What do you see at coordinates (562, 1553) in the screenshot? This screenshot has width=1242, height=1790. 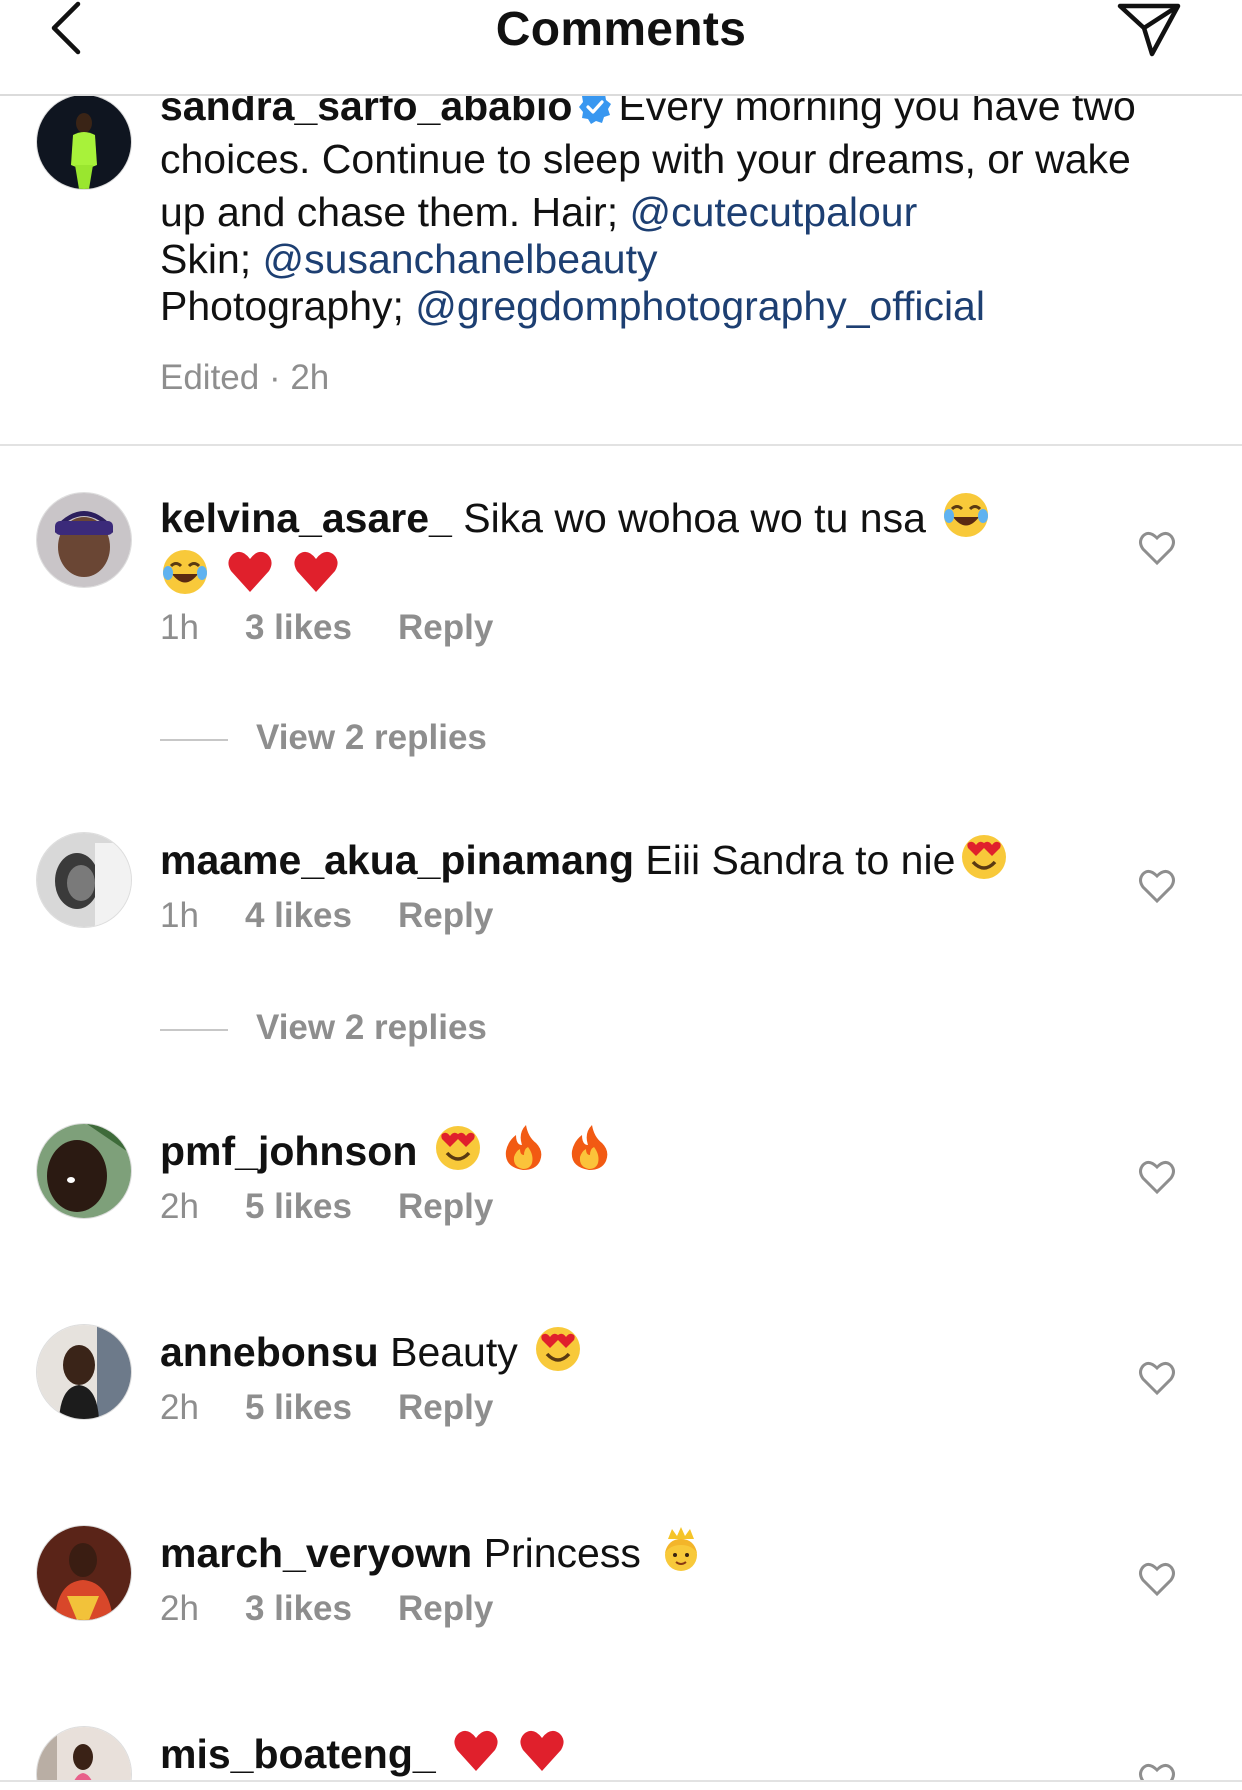 I see `comment-text: Princess` at bounding box center [562, 1553].